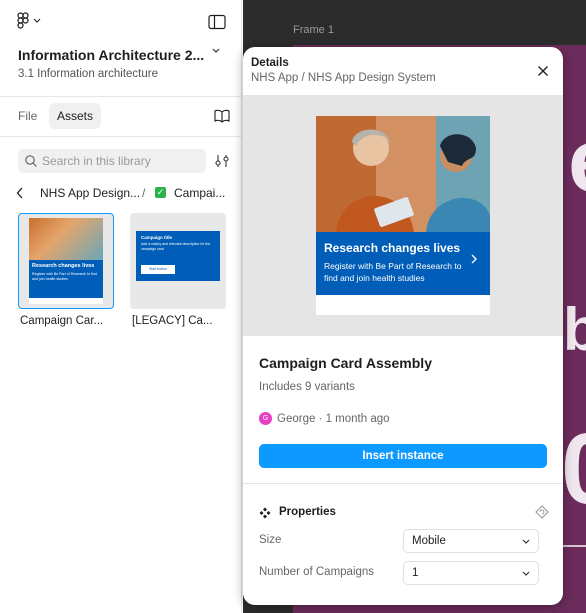  Describe the element at coordinates (392, 248) in the screenshot. I see `card-heading: Research changes lives` at that location.